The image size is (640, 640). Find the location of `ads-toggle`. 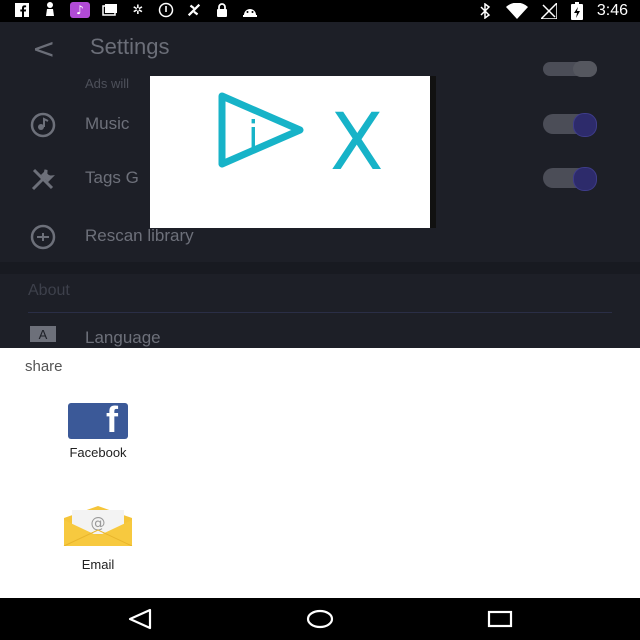

ads-toggle is located at coordinates (570, 69).